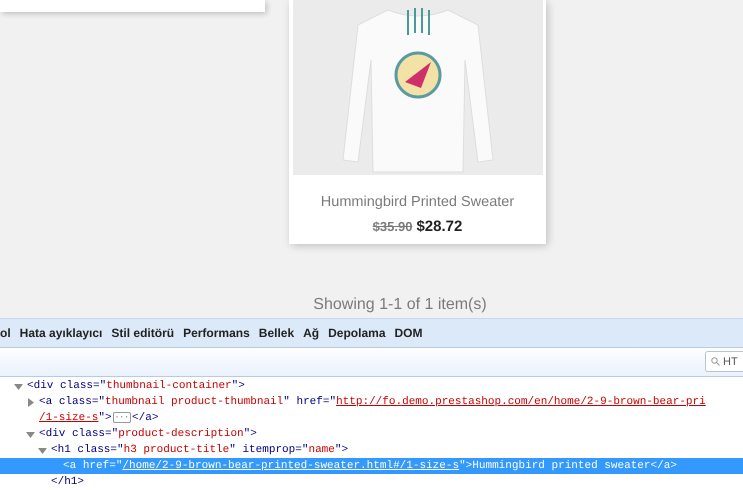  I want to click on dom-node-row: <div class="thumbnail-container">, so click(371, 386).